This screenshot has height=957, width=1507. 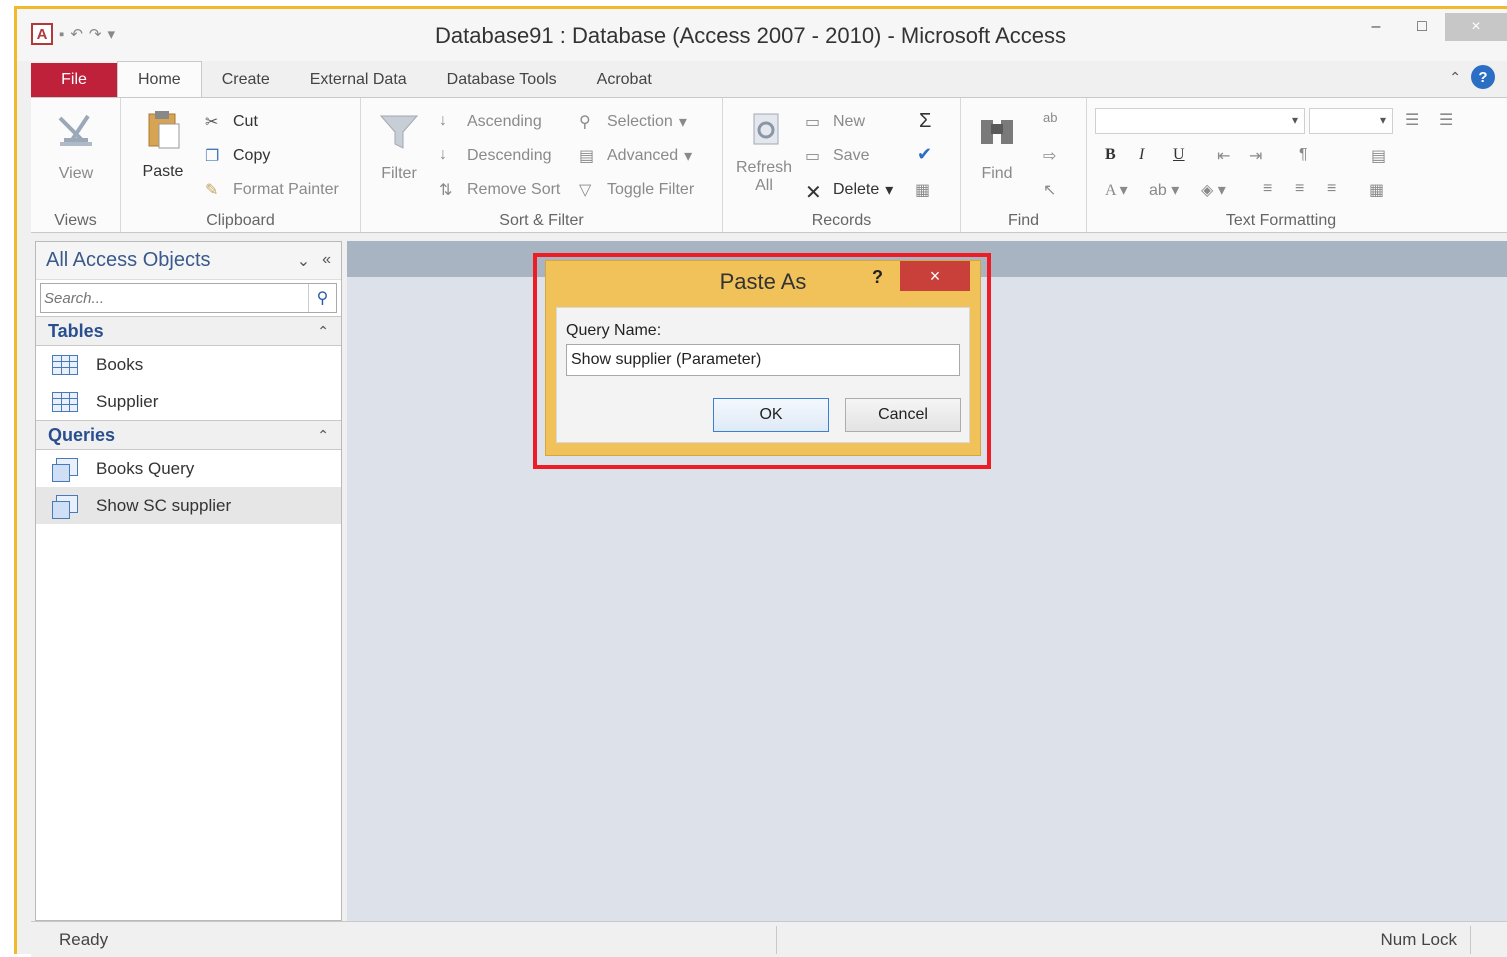 I want to click on dialog-close-button: ×, so click(x=935, y=276).